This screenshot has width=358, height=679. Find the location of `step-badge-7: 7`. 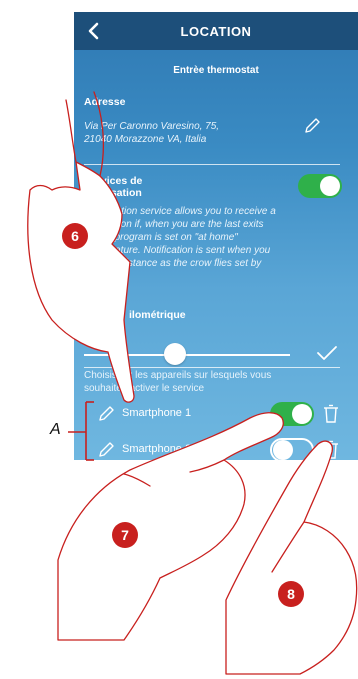

step-badge-7: 7 is located at coordinates (125, 535).